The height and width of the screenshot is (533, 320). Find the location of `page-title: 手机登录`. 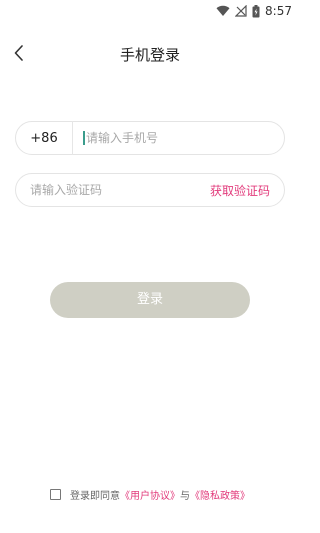

page-title: 手机登录 is located at coordinates (149, 55).